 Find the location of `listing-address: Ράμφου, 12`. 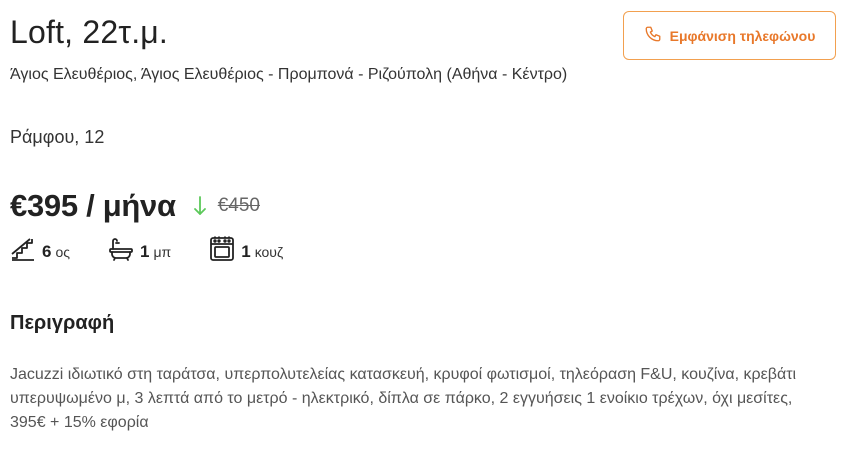

listing-address: Ράμφου, 12 is located at coordinates (57, 137).